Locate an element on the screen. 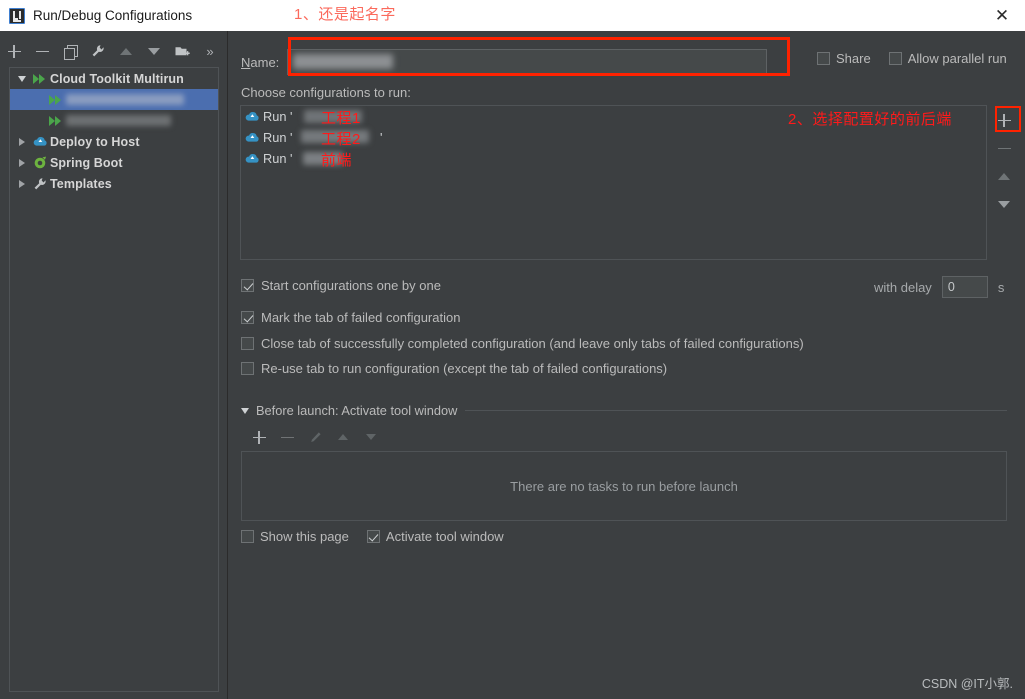  tree-item-cloud-toolkit-multirun: Cloud Toolkit Multirun is located at coordinates (114, 78).